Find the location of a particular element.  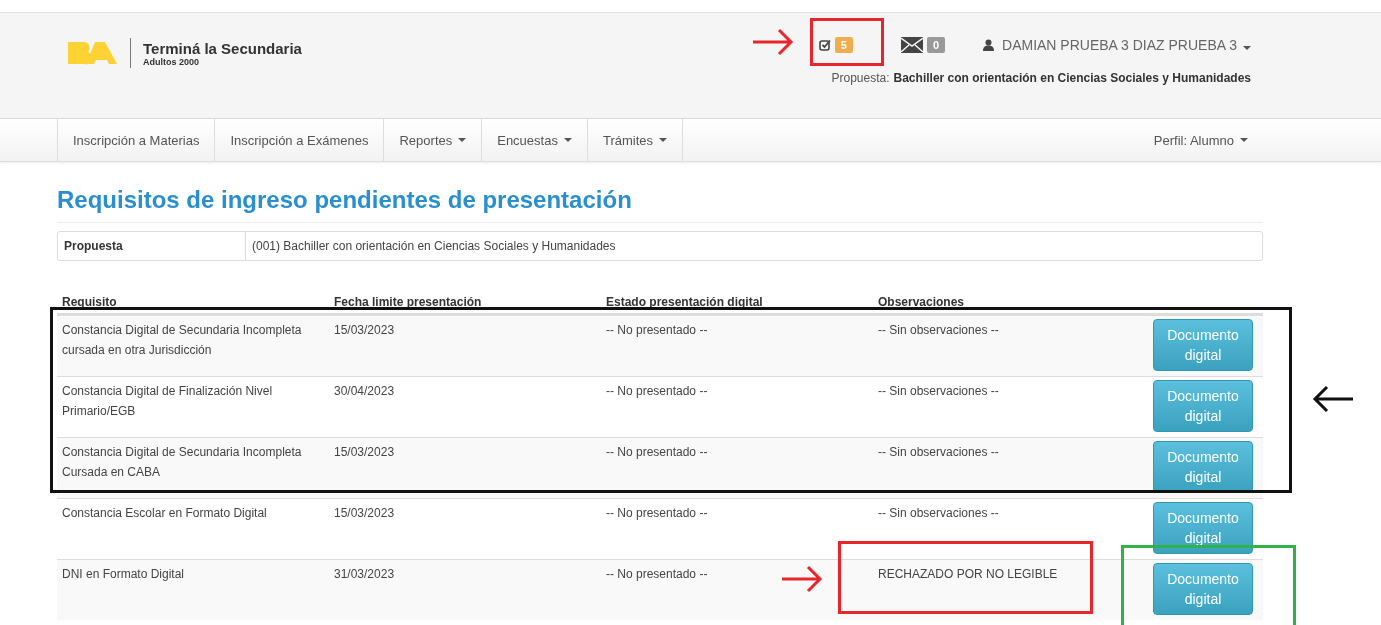

user-menu: DAMIAN PRUEBA 3 DIAZ PRUEBA 3 is located at coordinates (1126, 45).